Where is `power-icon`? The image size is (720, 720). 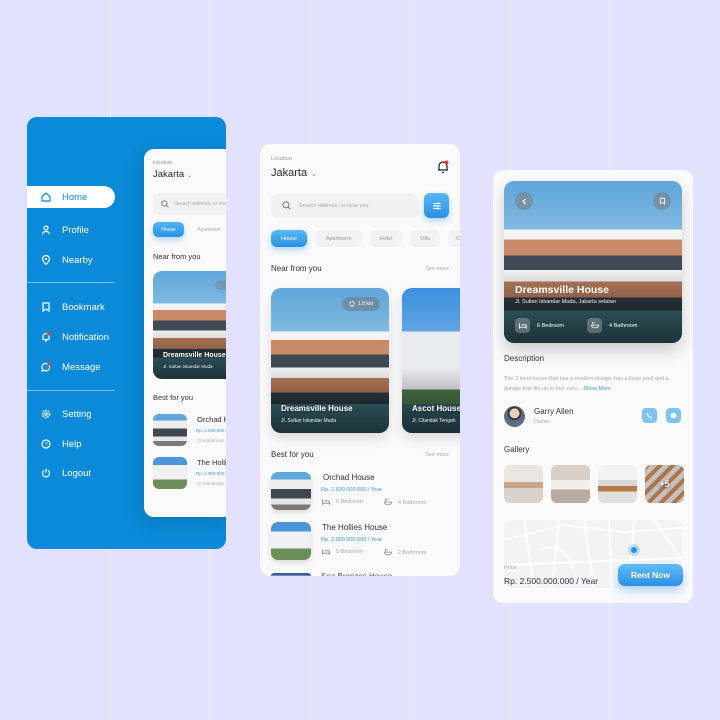
power-icon is located at coordinates (46, 473).